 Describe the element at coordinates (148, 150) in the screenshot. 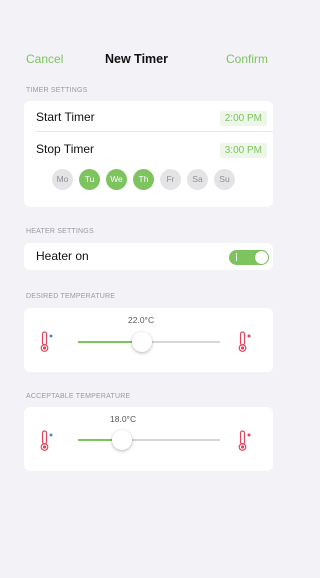

I see `stop-timer-row: Stop Timer 3:00 PM` at that location.